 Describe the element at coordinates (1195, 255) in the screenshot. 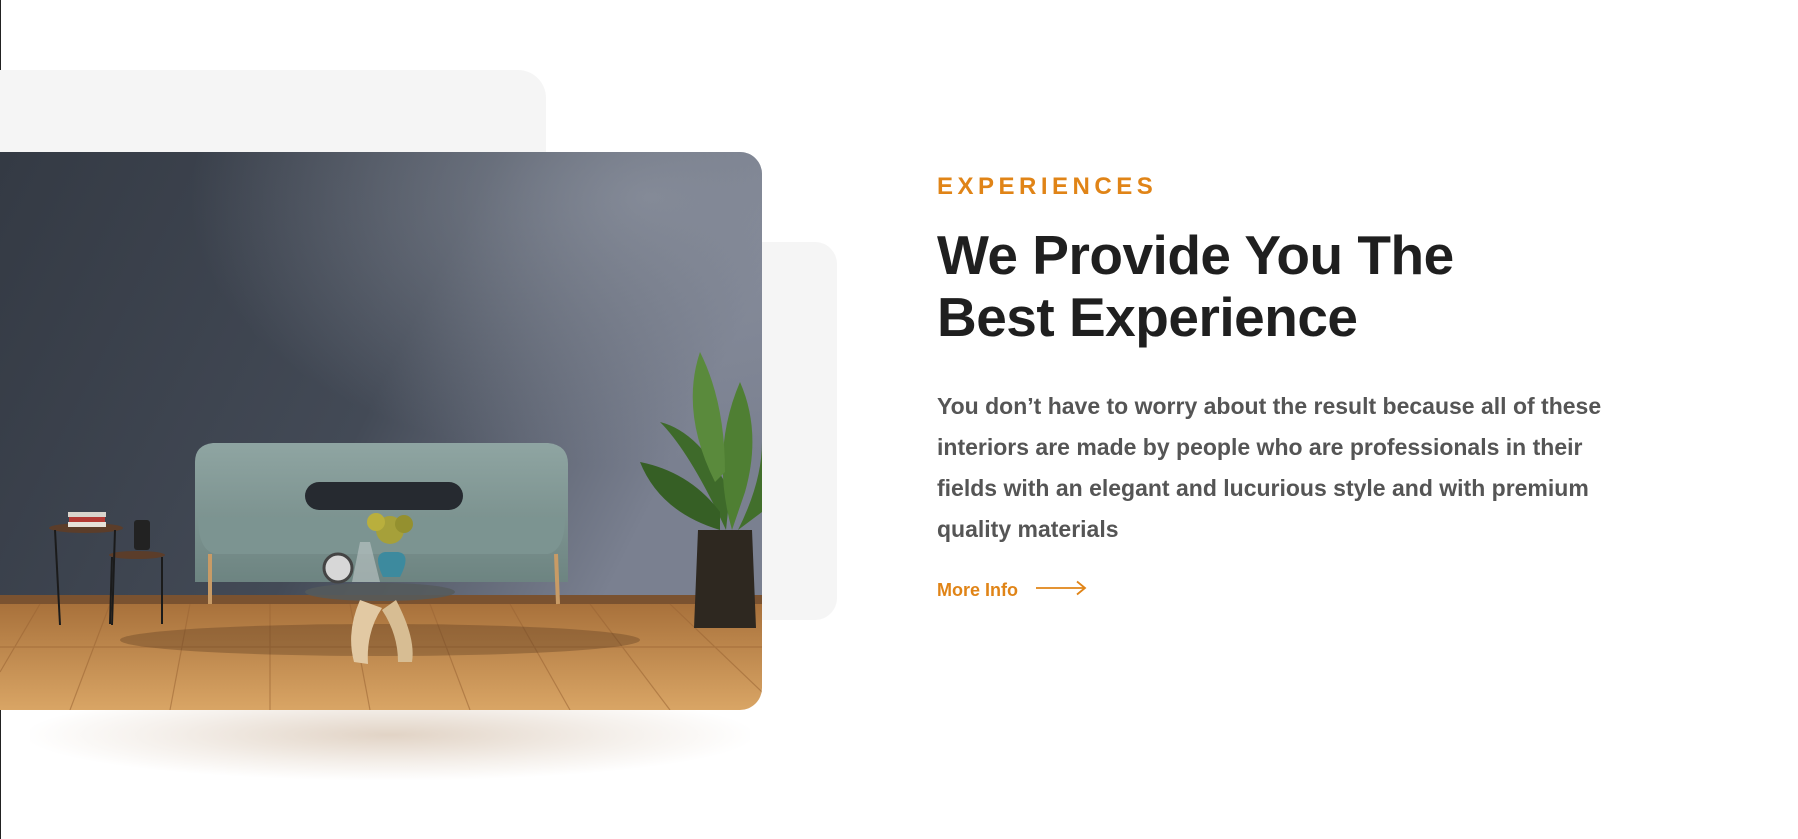

I see `heading-line-1: We Provide You The` at that location.